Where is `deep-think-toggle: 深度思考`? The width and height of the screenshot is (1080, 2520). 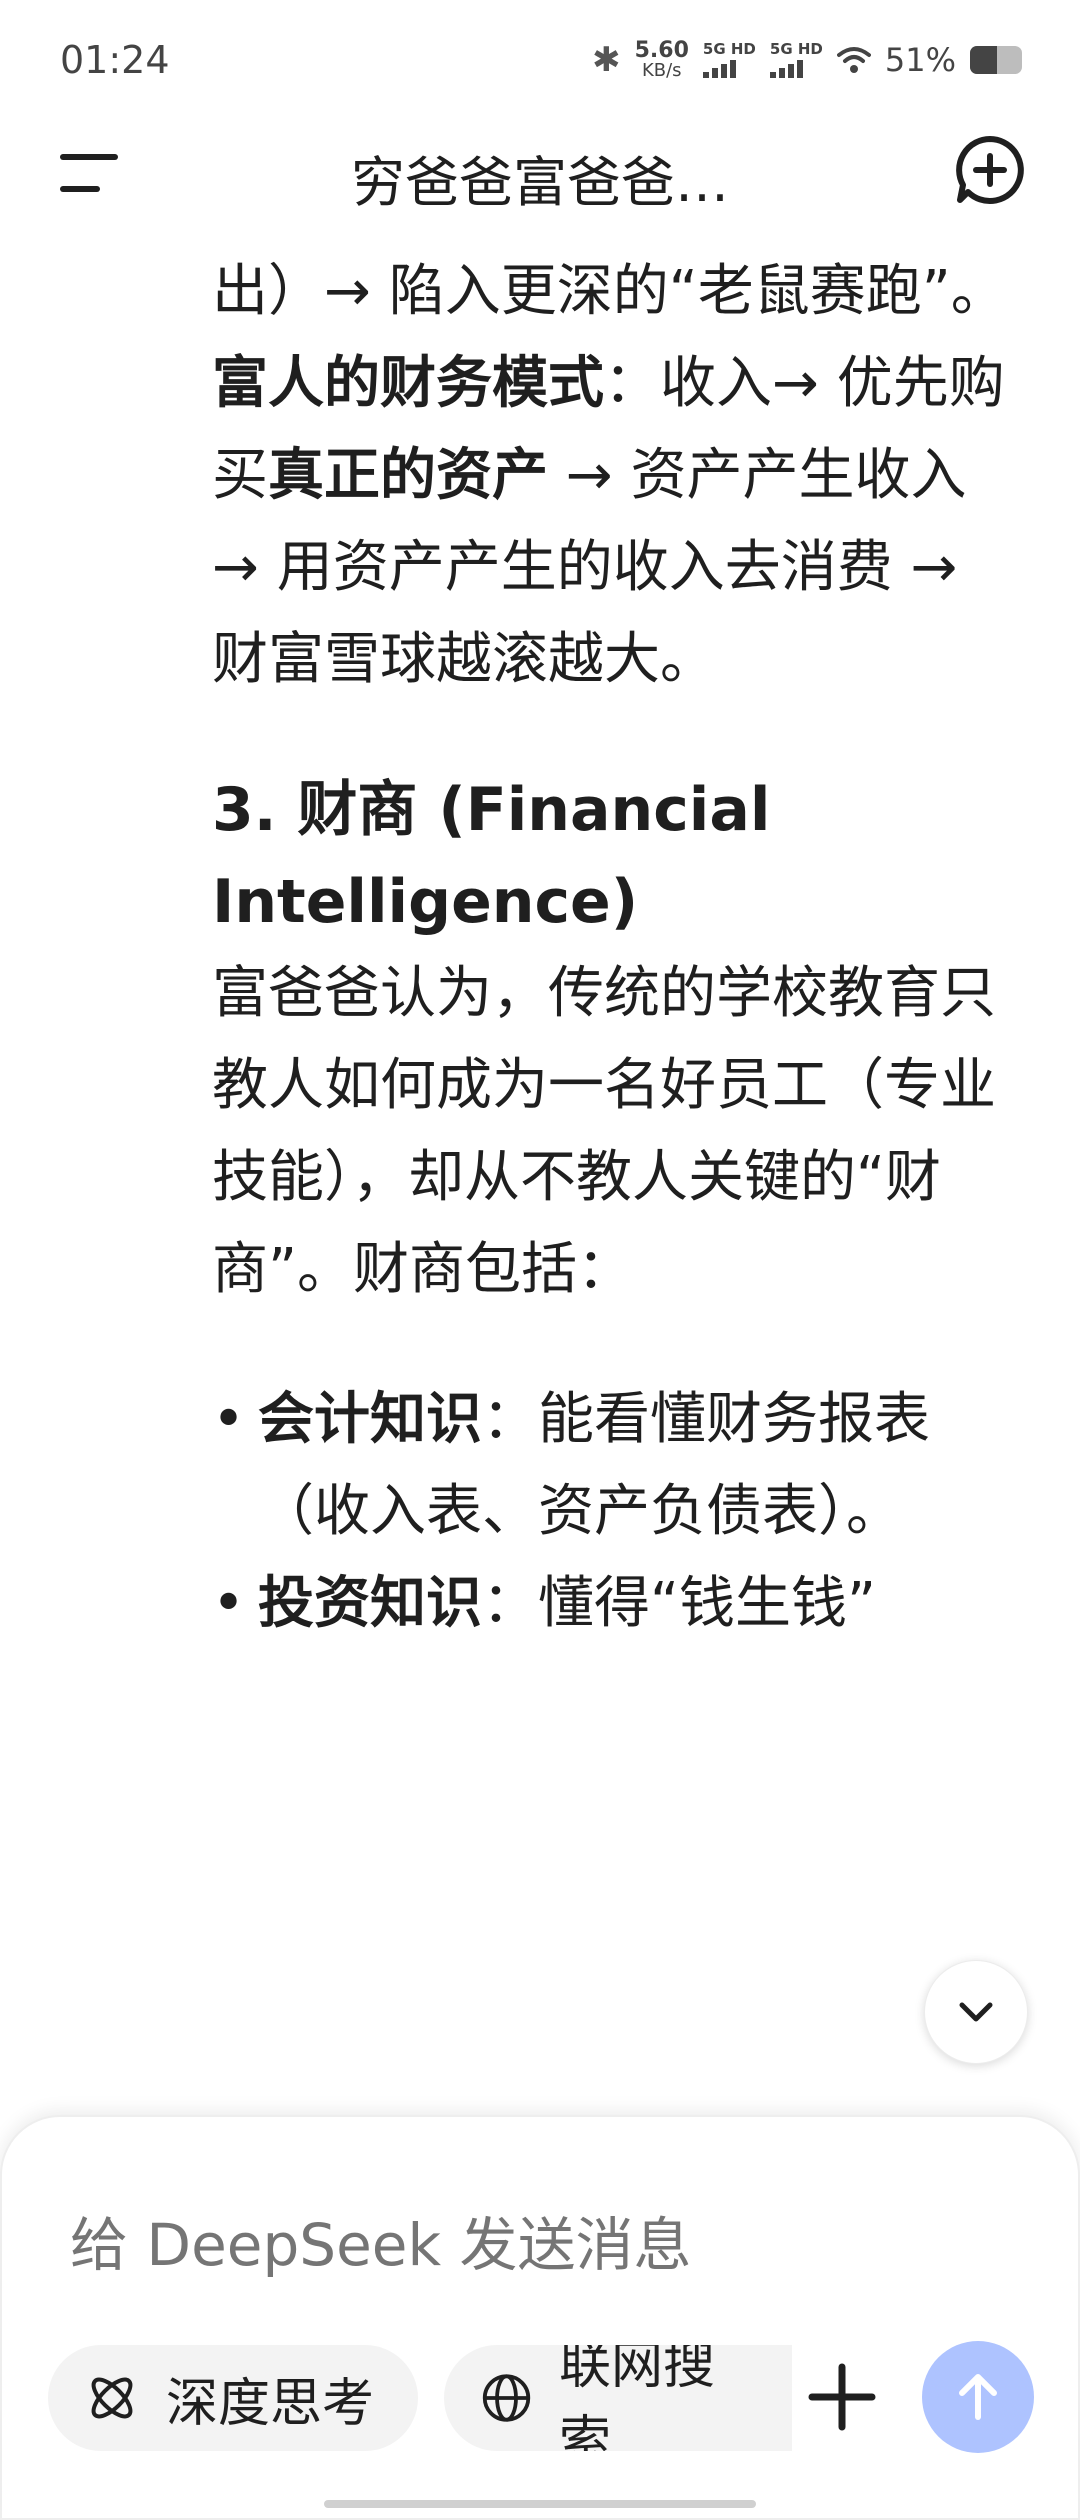 deep-think-toggle: 深度思考 is located at coordinates (233, 2398).